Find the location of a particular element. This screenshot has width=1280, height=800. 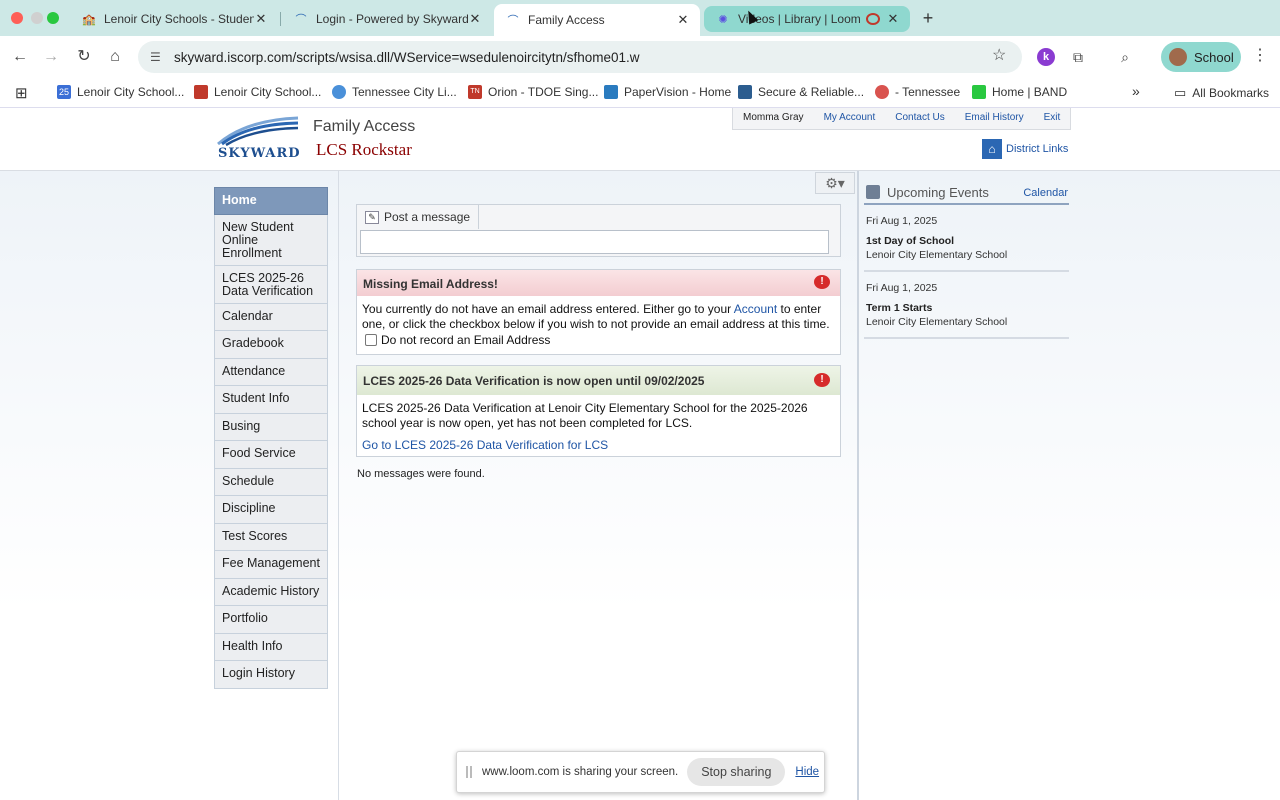

events-header: Upcoming Events Calendar is located at coordinates (966, 193).